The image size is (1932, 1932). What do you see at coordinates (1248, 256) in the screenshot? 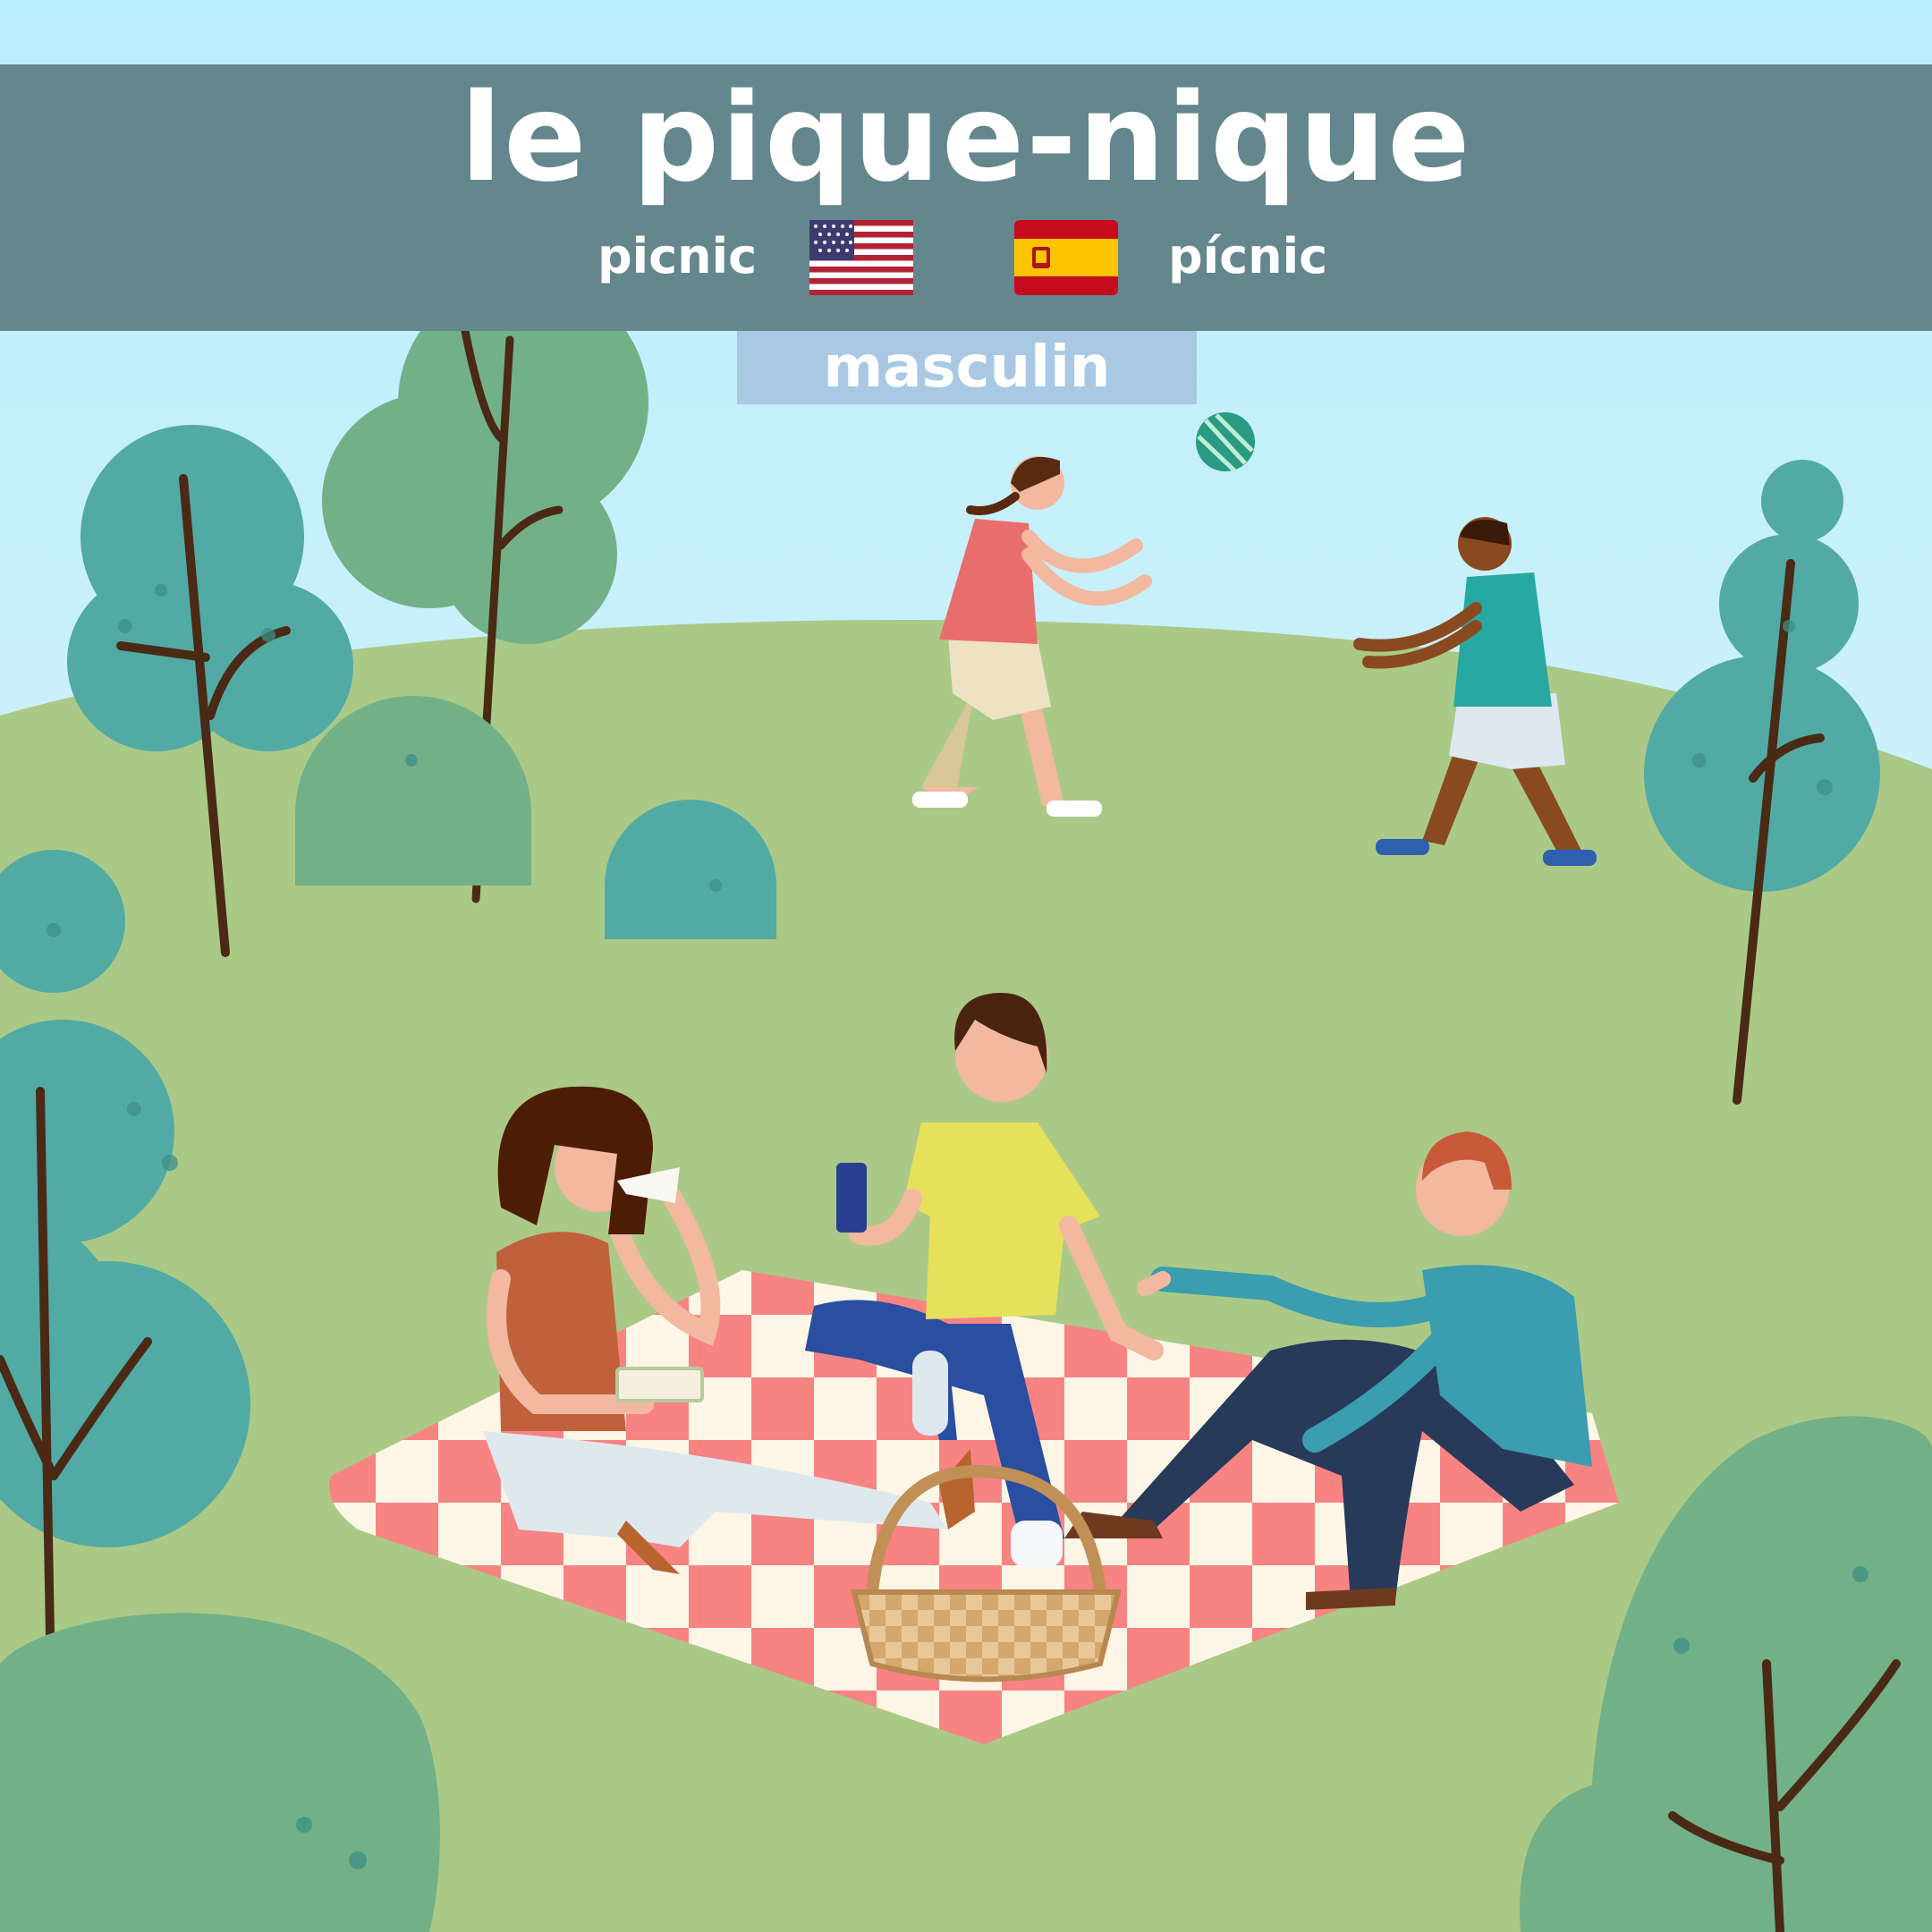
I see `spanish-translation: pícnic` at bounding box center [1248, 256].